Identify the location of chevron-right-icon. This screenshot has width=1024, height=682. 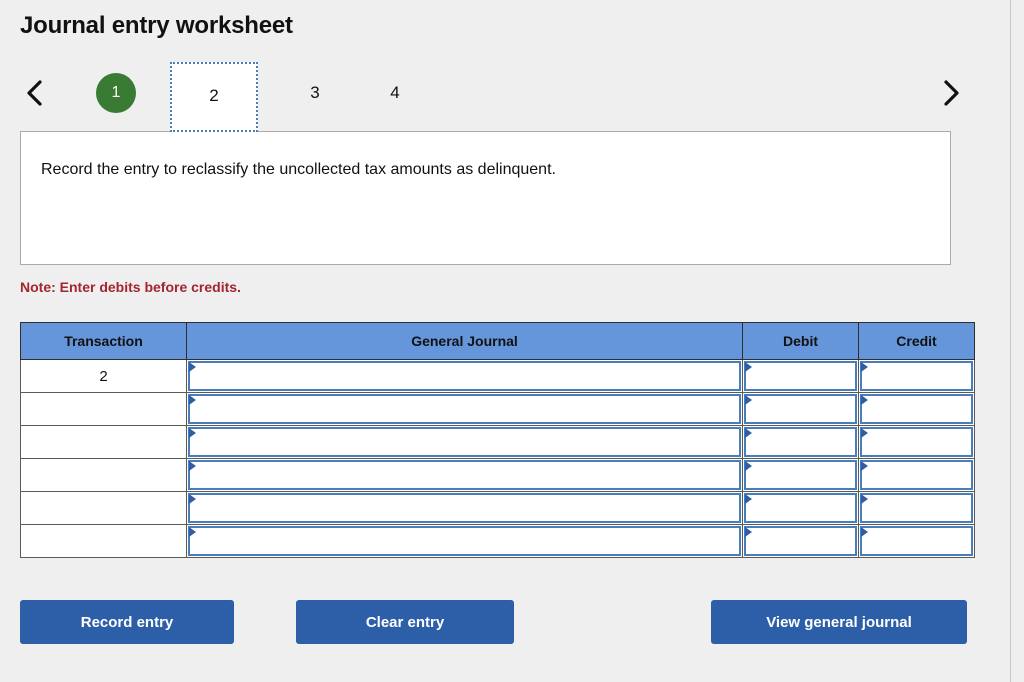
(951, 93).